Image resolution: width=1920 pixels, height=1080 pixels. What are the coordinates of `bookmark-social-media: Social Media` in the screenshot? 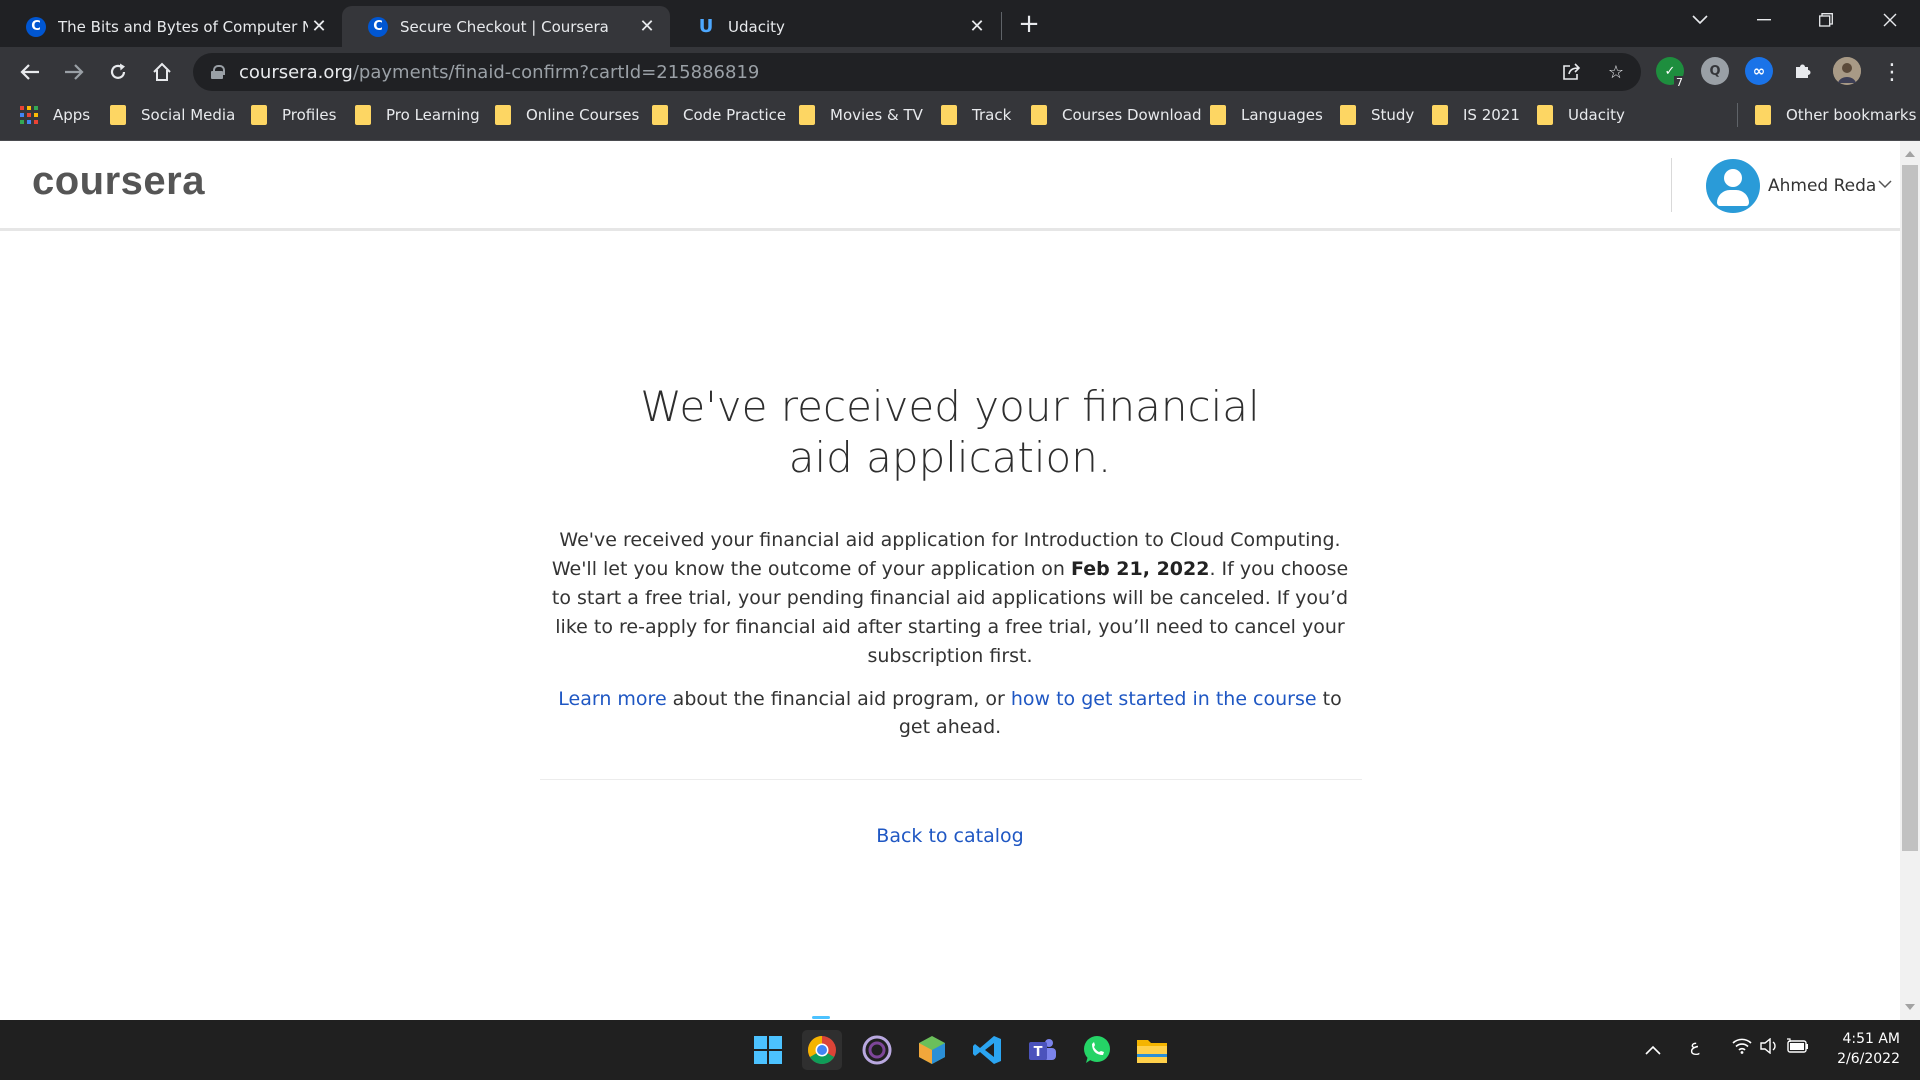 It's located at (172, 115).